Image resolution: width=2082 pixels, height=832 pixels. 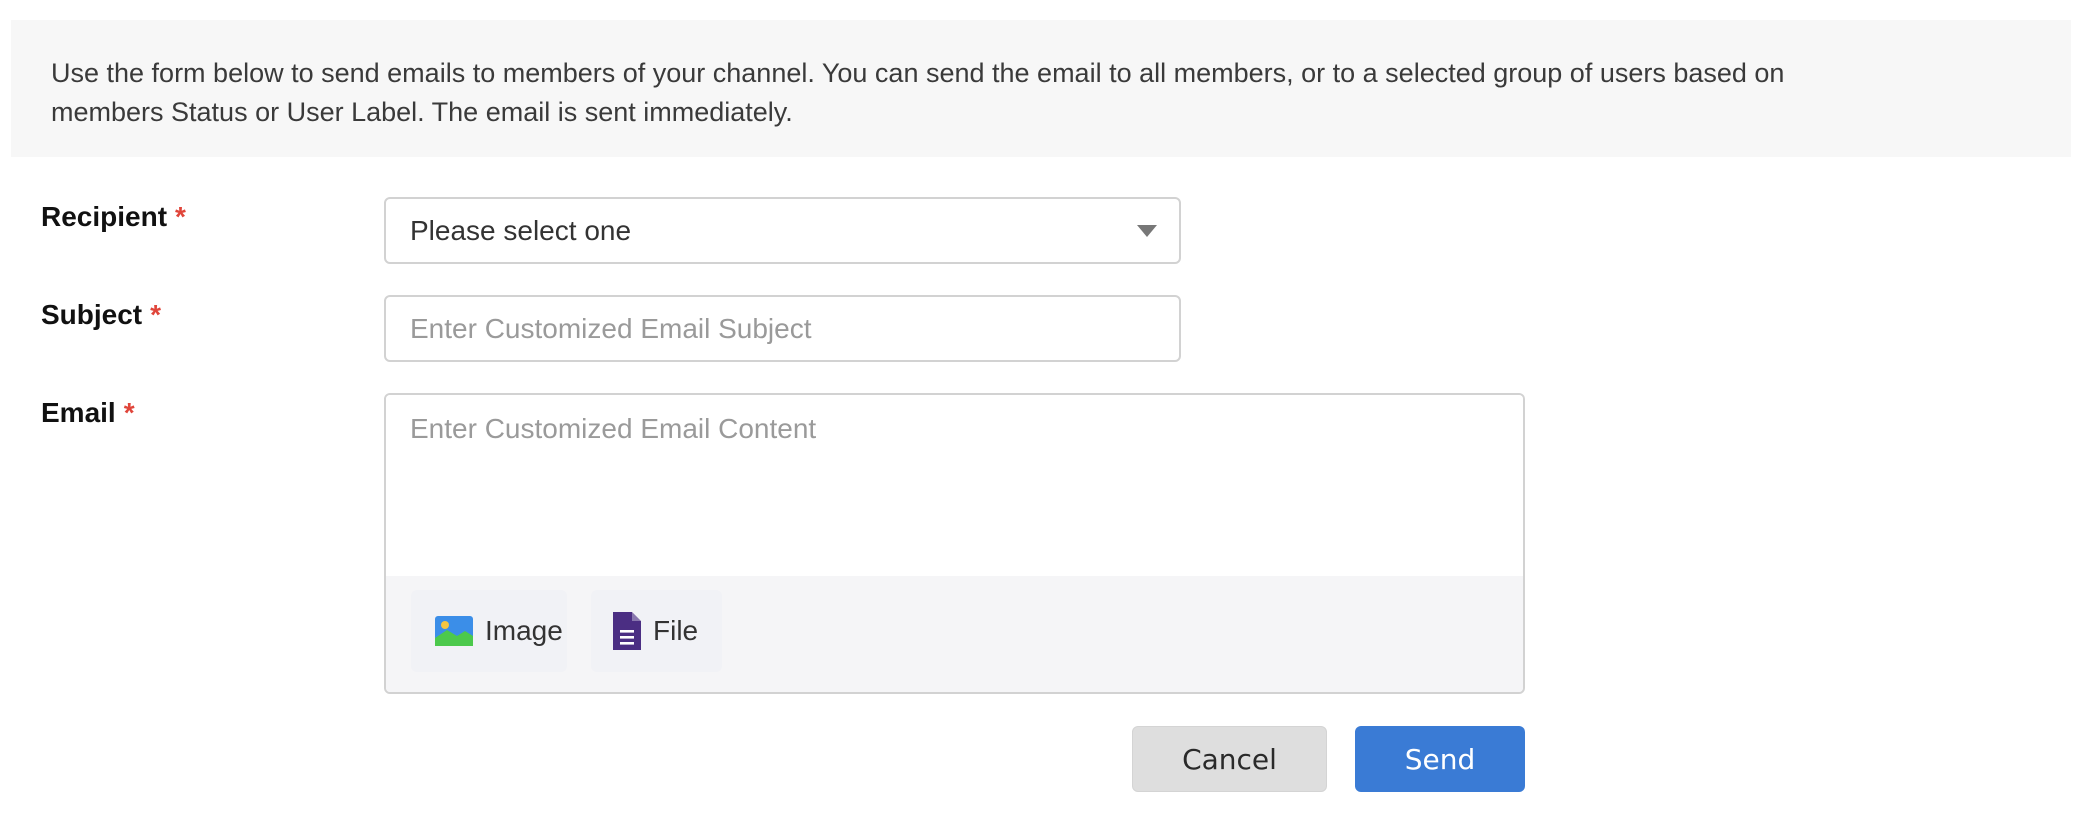 I want to click on attachment-toolbar: Image File, so click(x=954, y=634).